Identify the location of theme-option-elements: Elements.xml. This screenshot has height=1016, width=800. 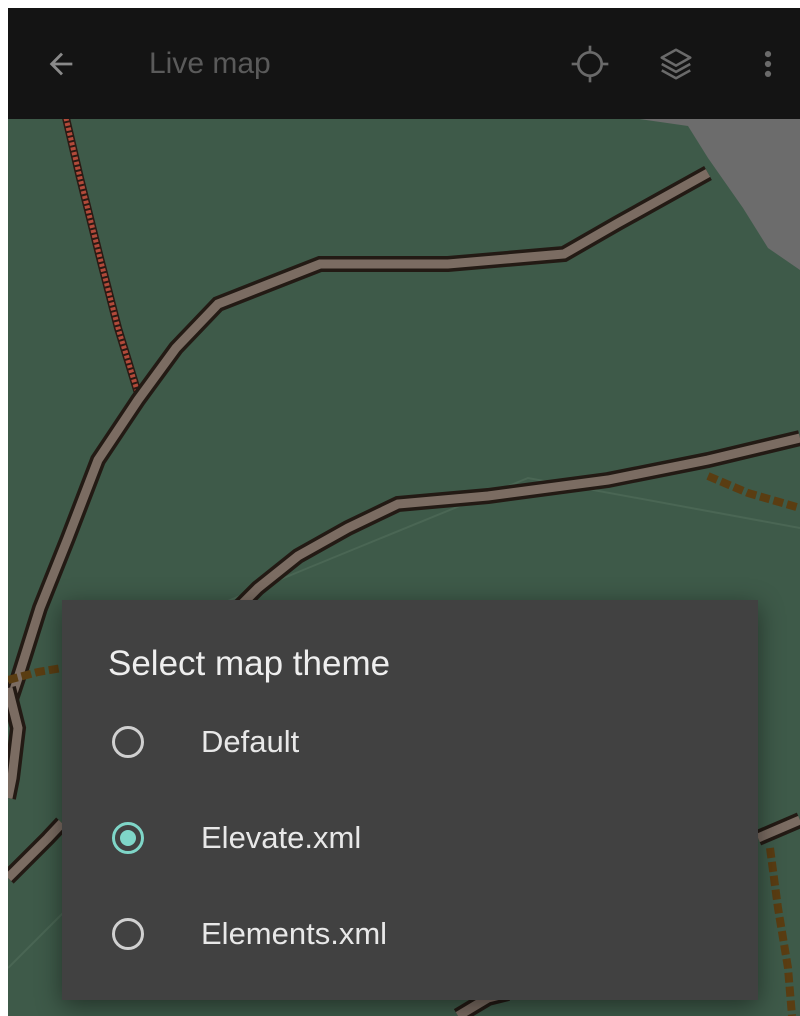
(410, 937).